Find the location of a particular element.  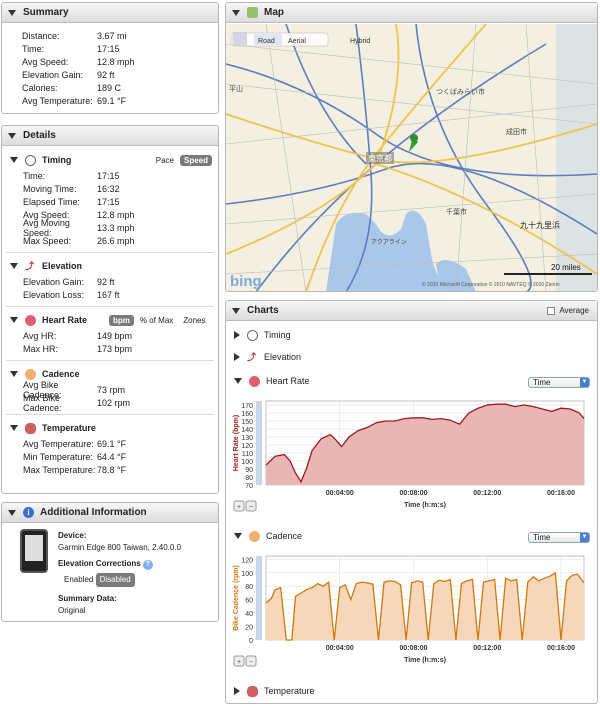

stat-row: Time: 17:15 is located at coordinates (110, 48).